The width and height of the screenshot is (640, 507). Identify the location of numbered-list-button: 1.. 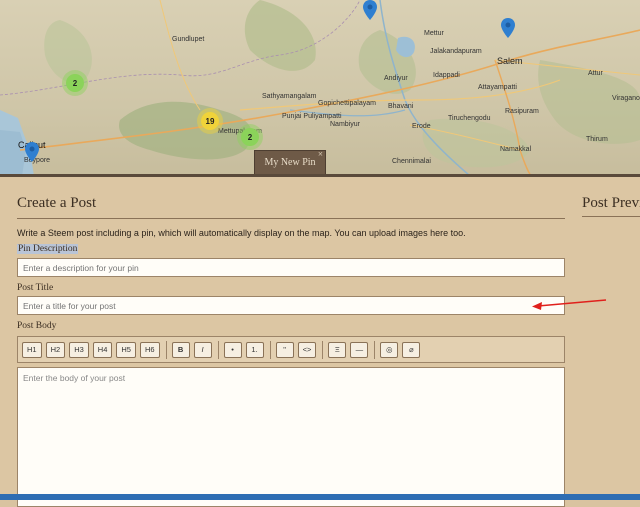
(254, 349).